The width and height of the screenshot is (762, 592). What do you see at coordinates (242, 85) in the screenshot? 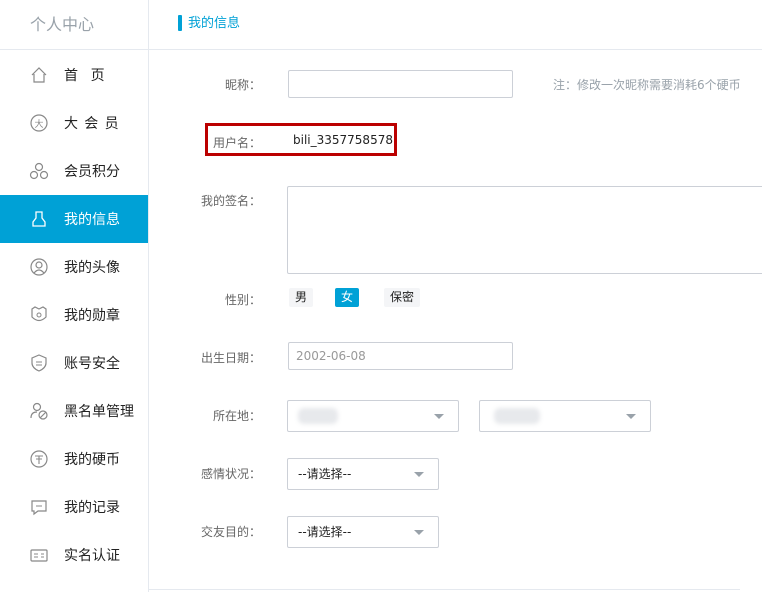
I see `nickname-label: 昵称：` at bounding box center [242, 85].